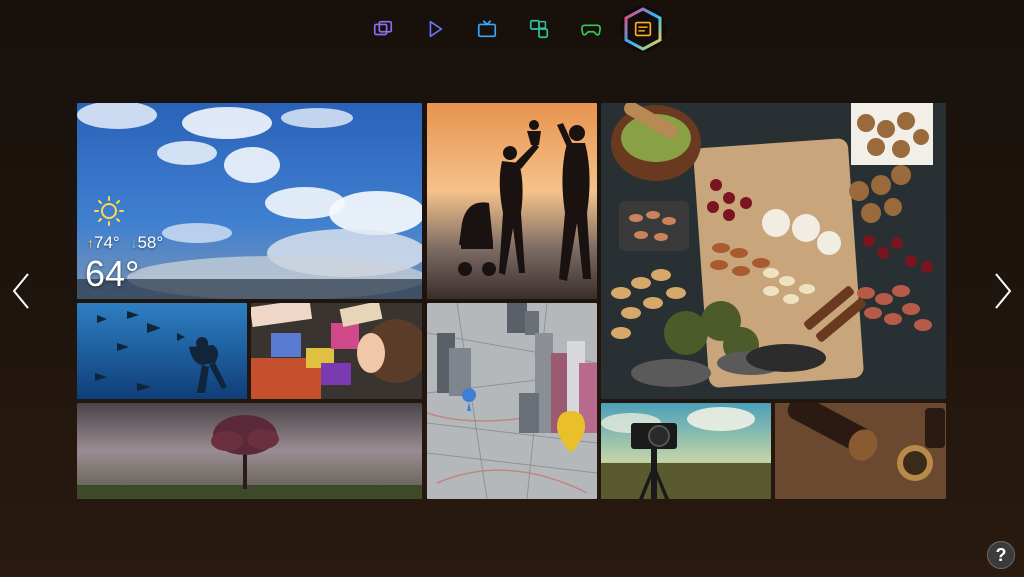  I want to click on telescope-image, so click(860, 451).